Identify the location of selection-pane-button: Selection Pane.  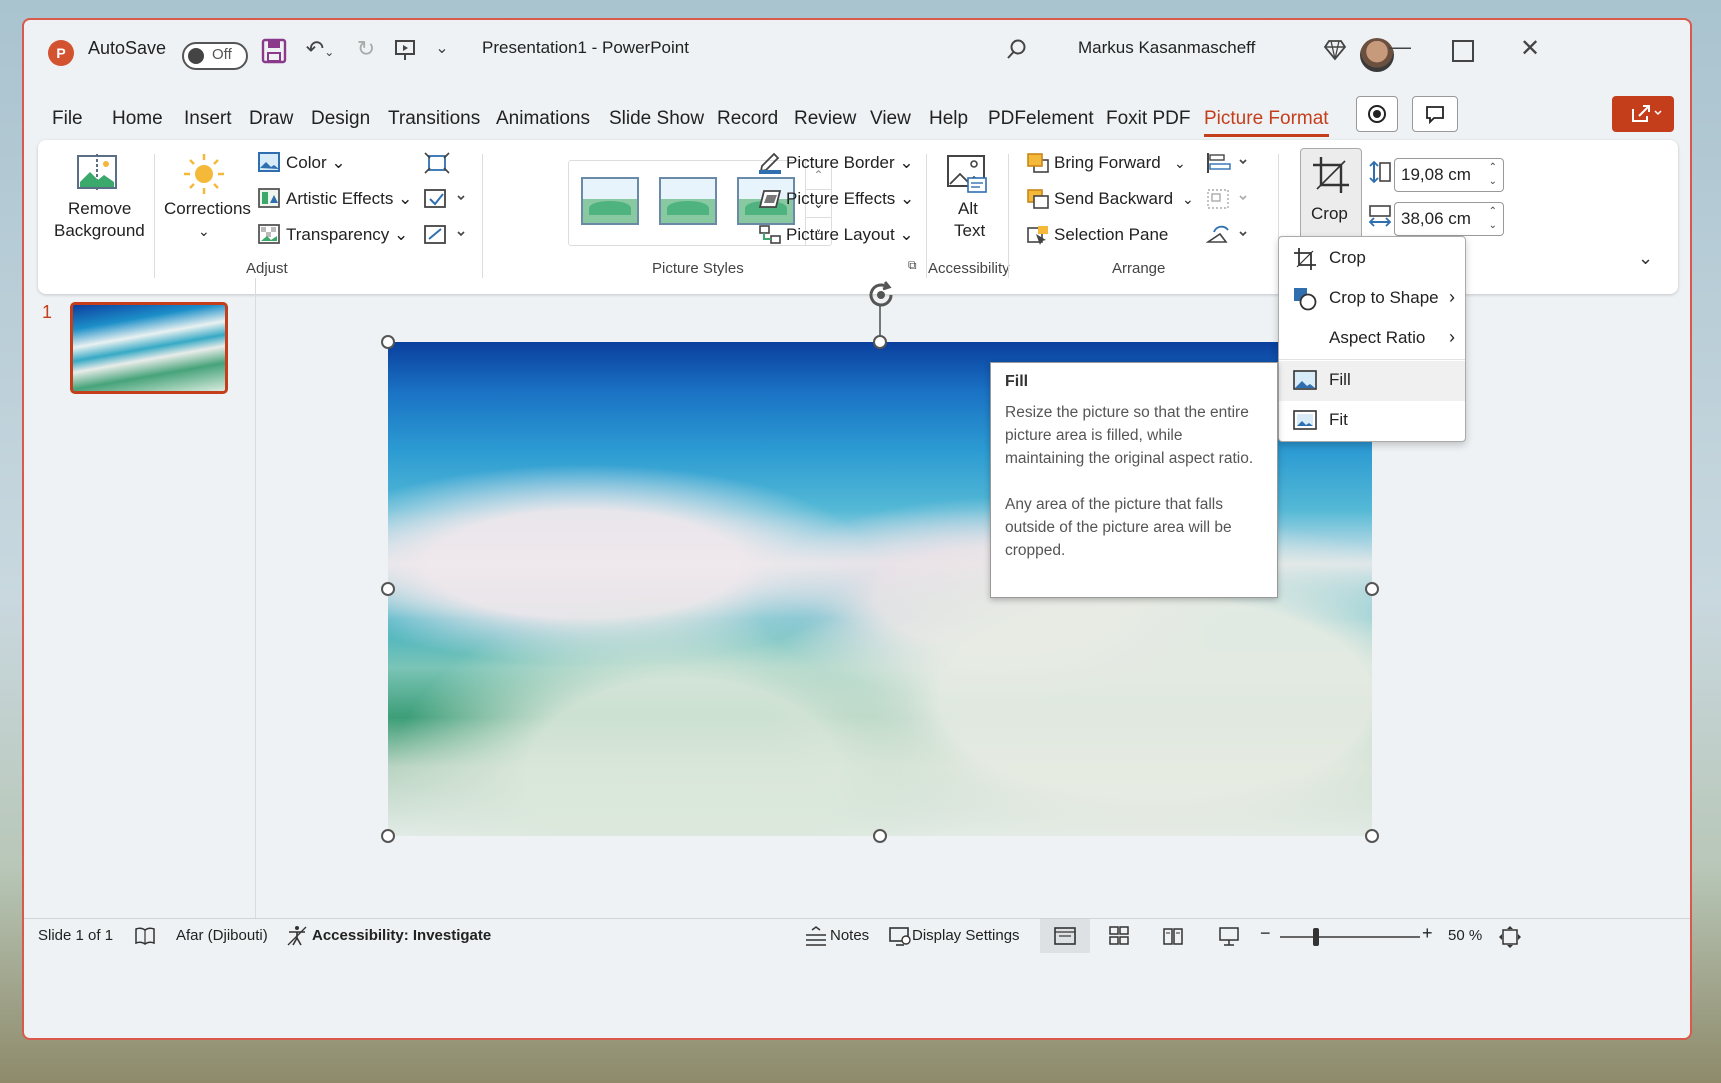
(1111, 235).